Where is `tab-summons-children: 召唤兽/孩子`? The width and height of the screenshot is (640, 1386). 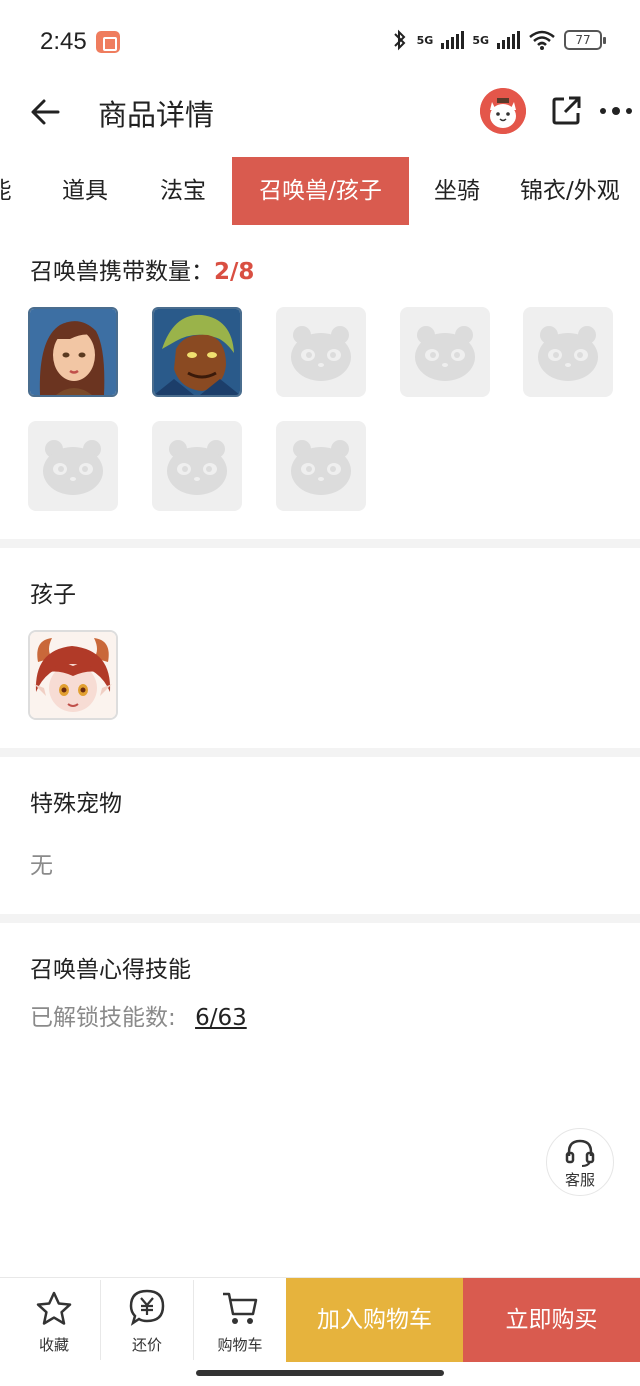
tab-summons-children: 召唤兽/孩子 is located at coordinates (320, 191).